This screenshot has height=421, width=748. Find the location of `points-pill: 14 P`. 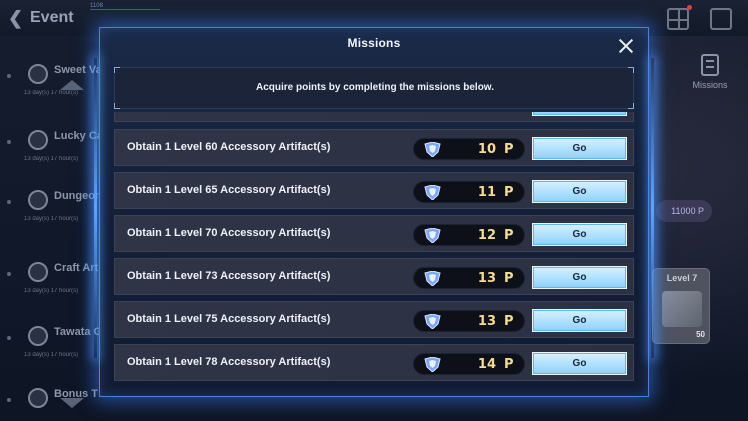

points-pill: 14 P is located at coordinates (469, 364).